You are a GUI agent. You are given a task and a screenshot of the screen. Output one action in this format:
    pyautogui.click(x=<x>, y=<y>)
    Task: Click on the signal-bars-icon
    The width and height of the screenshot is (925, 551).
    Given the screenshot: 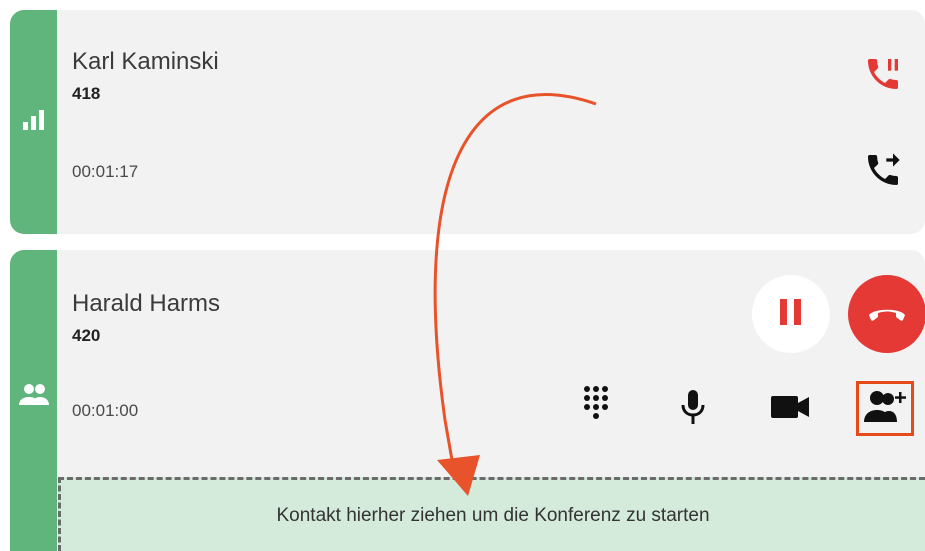 What is the action you would take?
    pyautogui.click(x=33, y=122)
    